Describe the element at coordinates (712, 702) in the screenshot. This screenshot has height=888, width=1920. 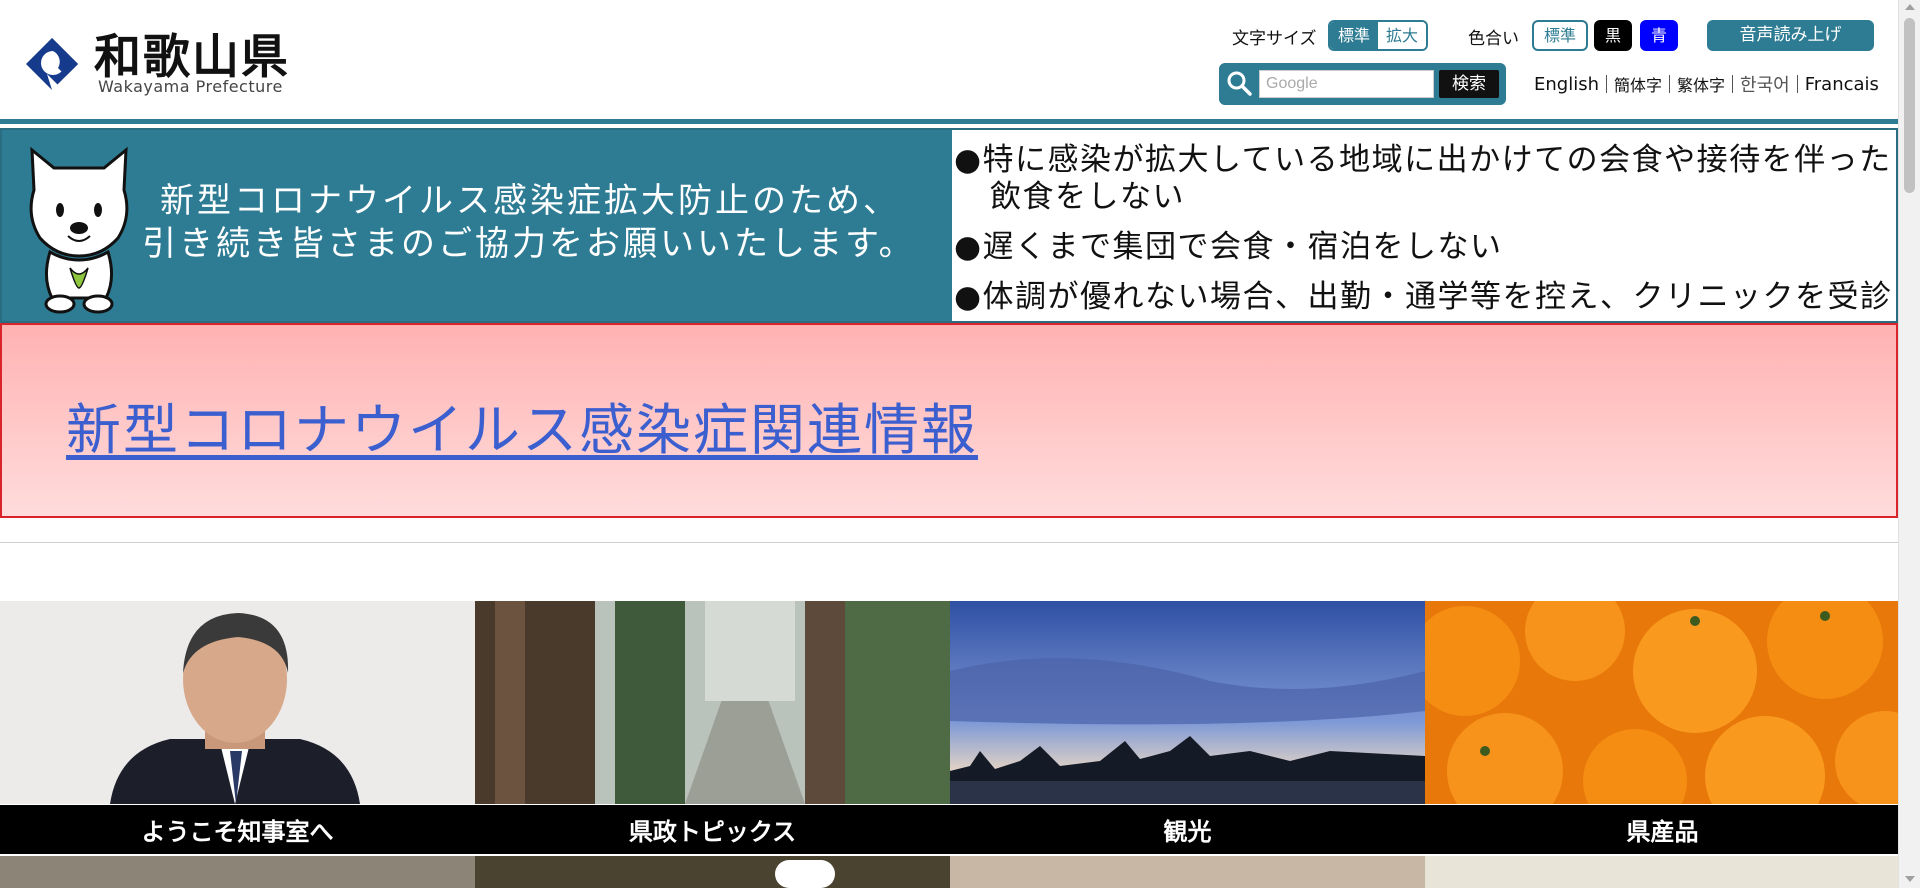
I see `cedar-forest-path-image` at that location.